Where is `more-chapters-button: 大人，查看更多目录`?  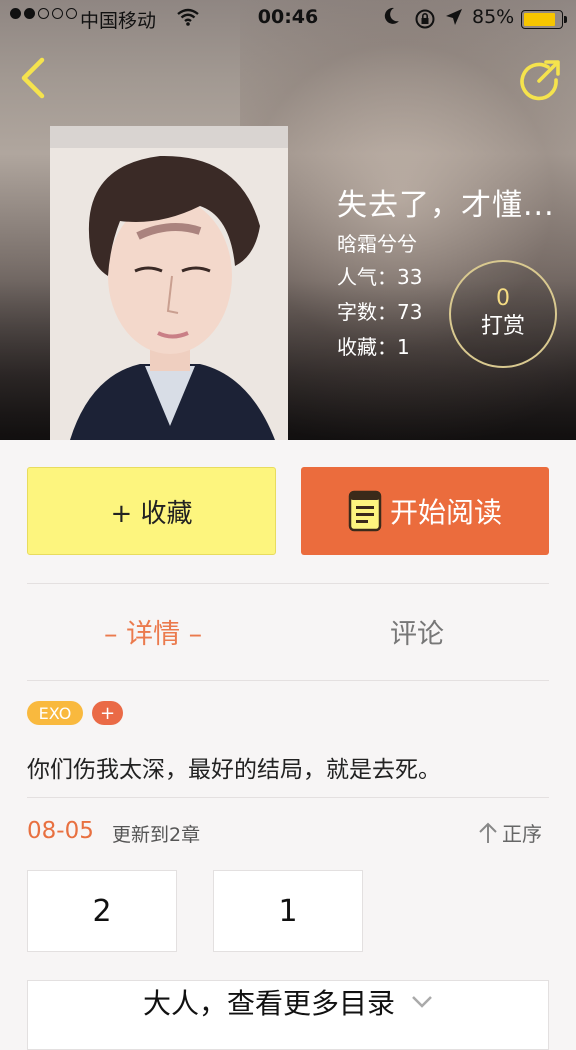
more-chapters-button: 大人，查看更多目录 is located at coordinates (288, 1015).